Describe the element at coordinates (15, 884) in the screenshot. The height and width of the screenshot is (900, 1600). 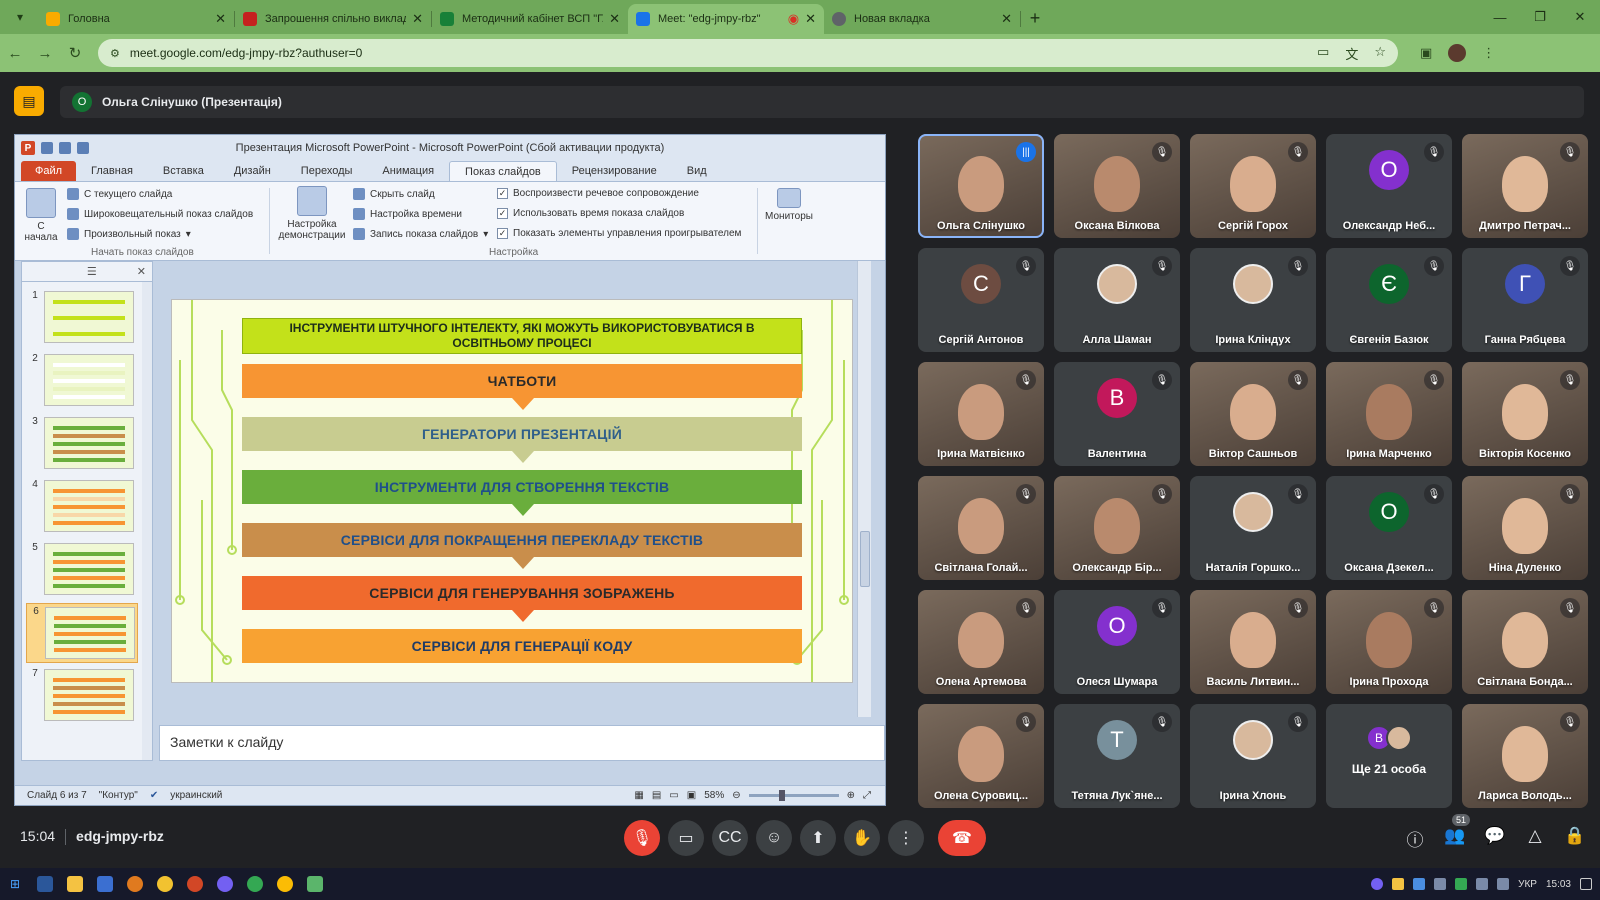
I see `start-windows-icon: ⊞` at that location.